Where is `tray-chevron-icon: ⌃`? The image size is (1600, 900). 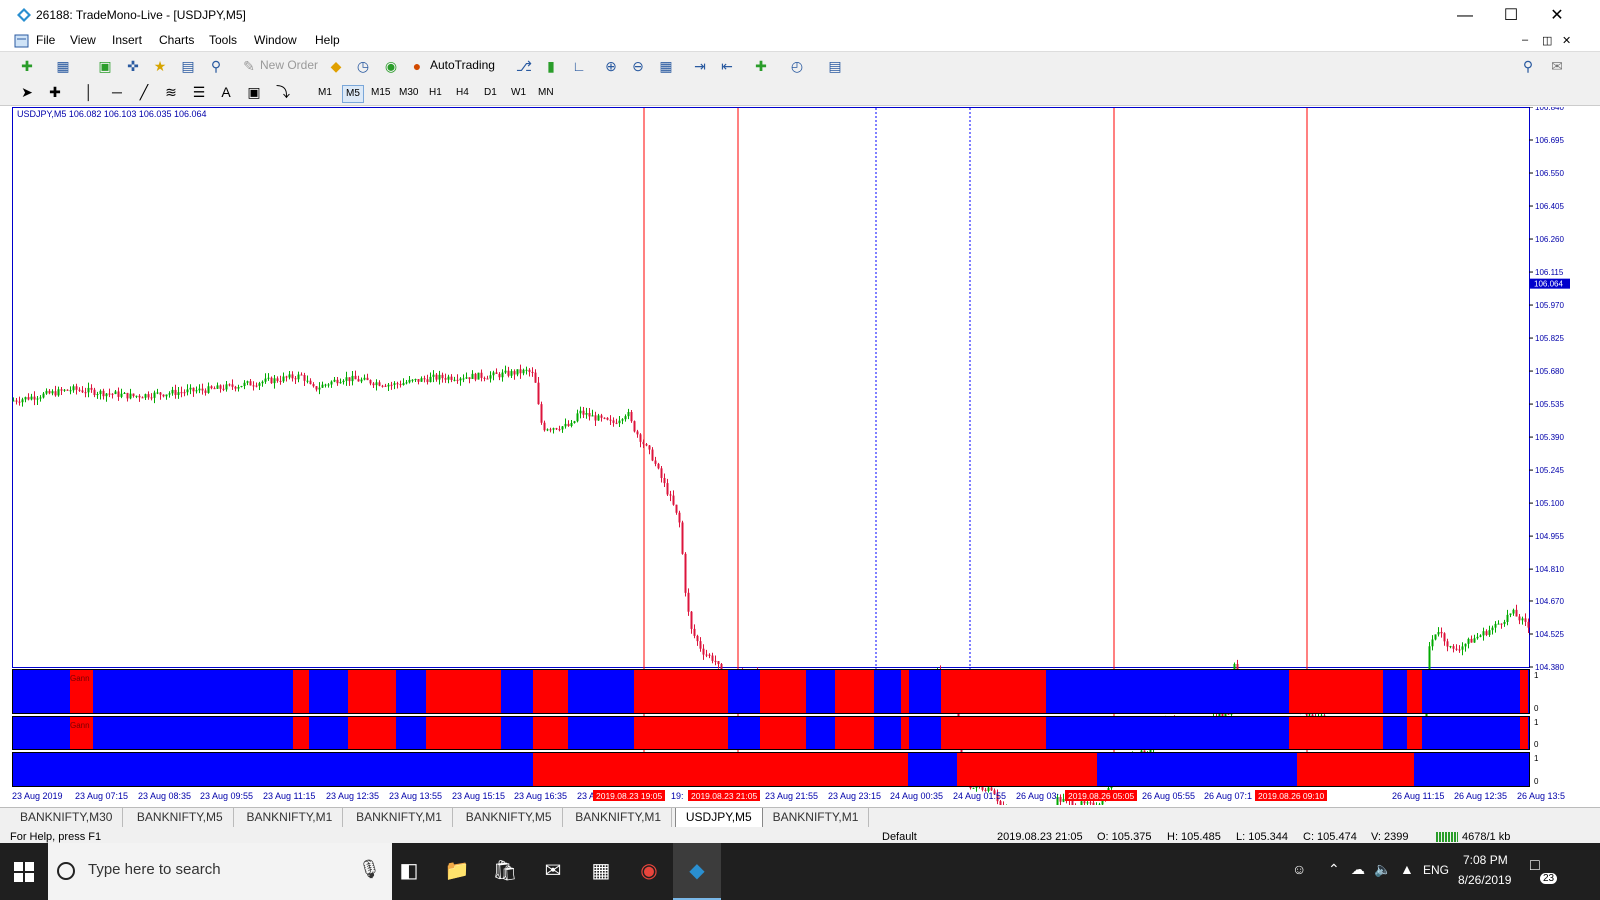 tray-chevron-icon: ⌃ is located at coordinates (1334, 869).